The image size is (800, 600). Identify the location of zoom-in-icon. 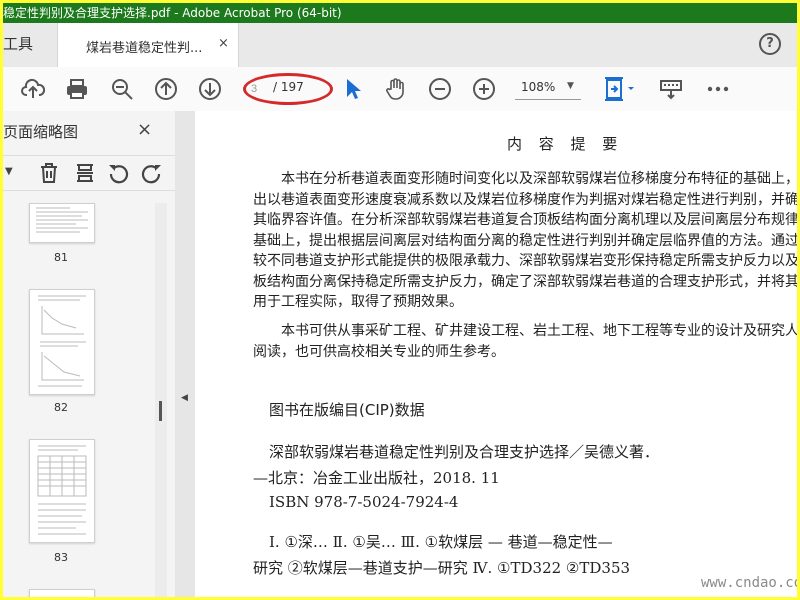
(484, 89).